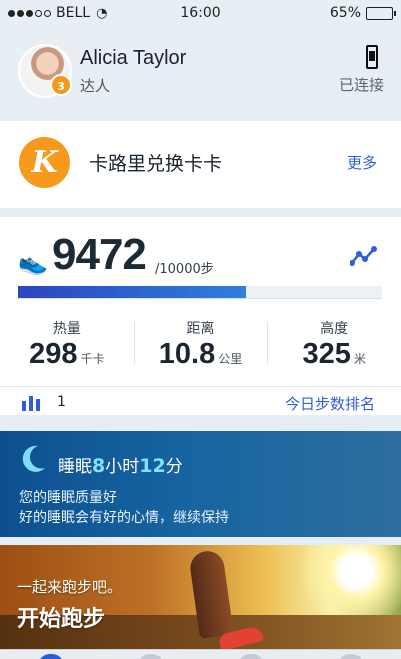 The image size is (401, 659). Describe the element at coordinates (364, 256) in the screenshot. I see `trend-icon` at that location.